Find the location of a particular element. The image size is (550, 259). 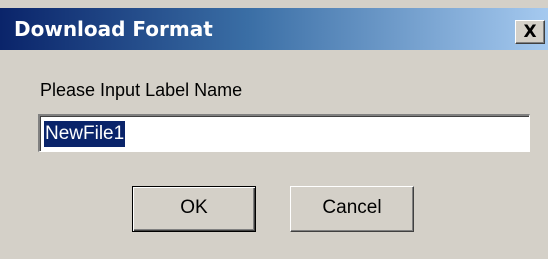

label-name-prompt: Please Input Label Name is located at coordinates (141, 90).